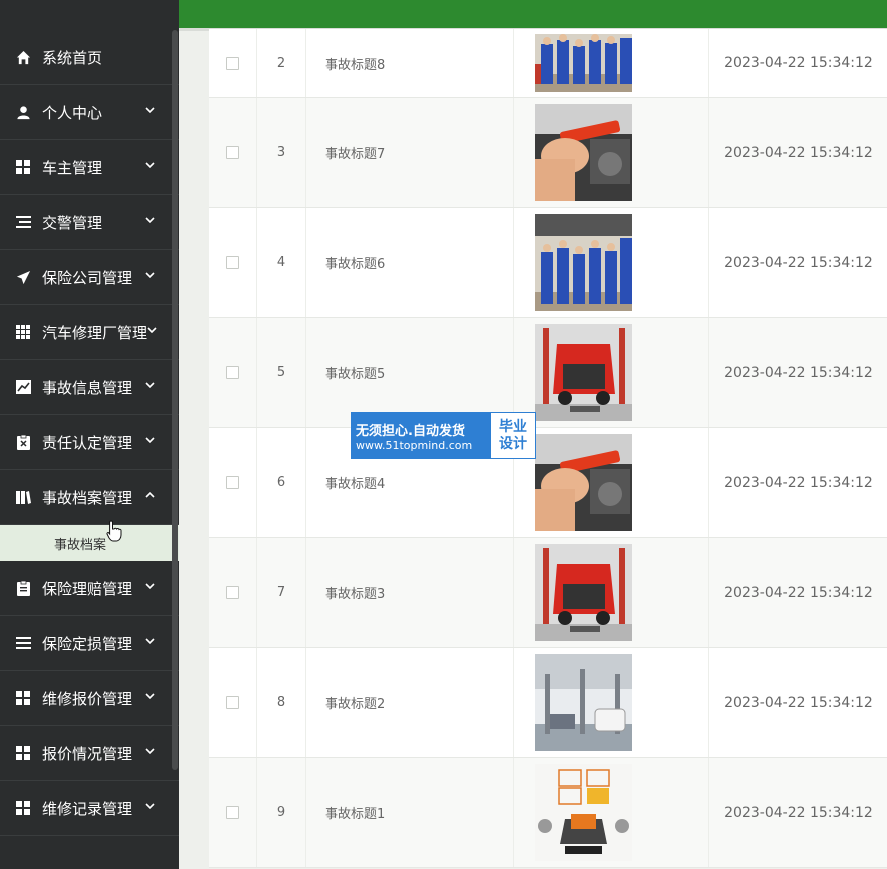  I want to click on row-index: 6, so click(281, 482).